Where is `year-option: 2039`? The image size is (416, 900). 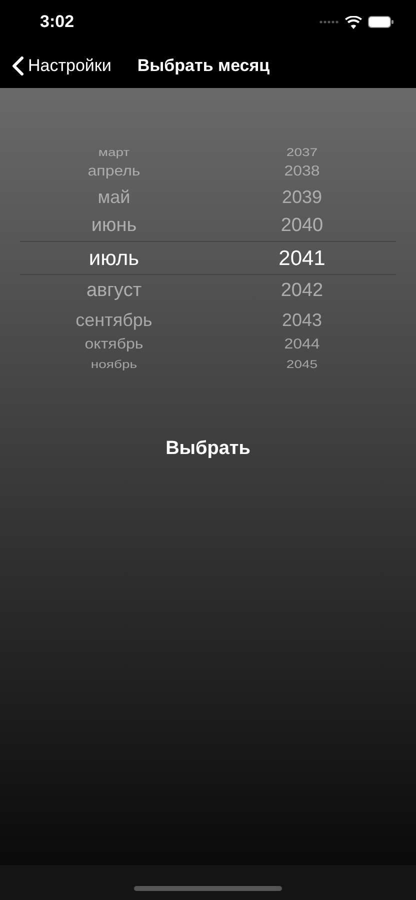
year-option: 2039 is located at coordinates (302, 196).